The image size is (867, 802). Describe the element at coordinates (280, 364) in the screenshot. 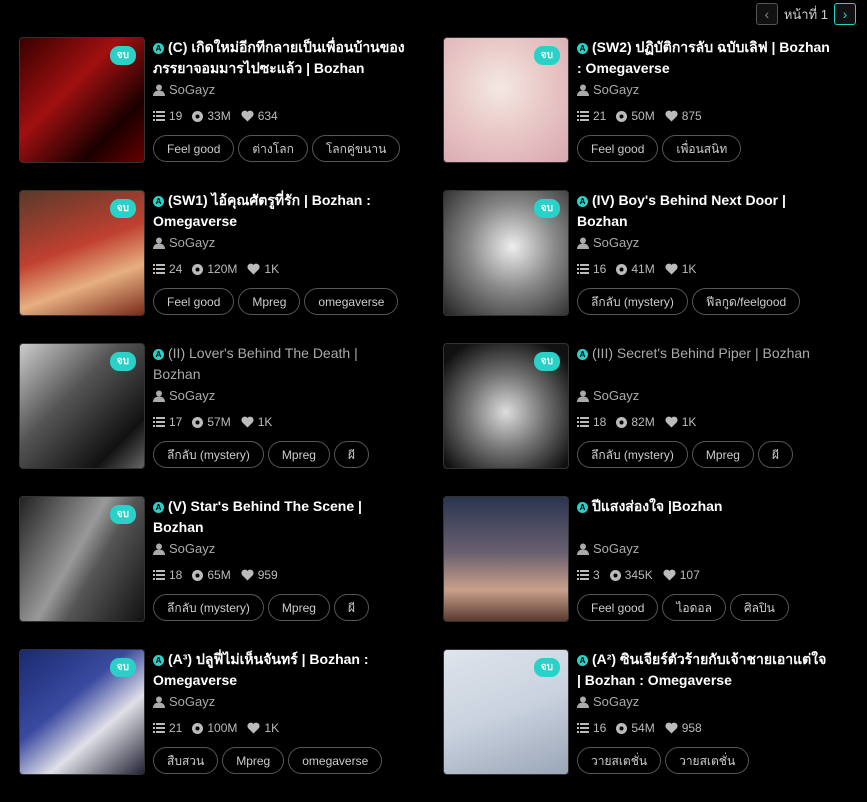

I see `story-title-link: A (II) Lover's Behind The Death | Bozhan` at that location.